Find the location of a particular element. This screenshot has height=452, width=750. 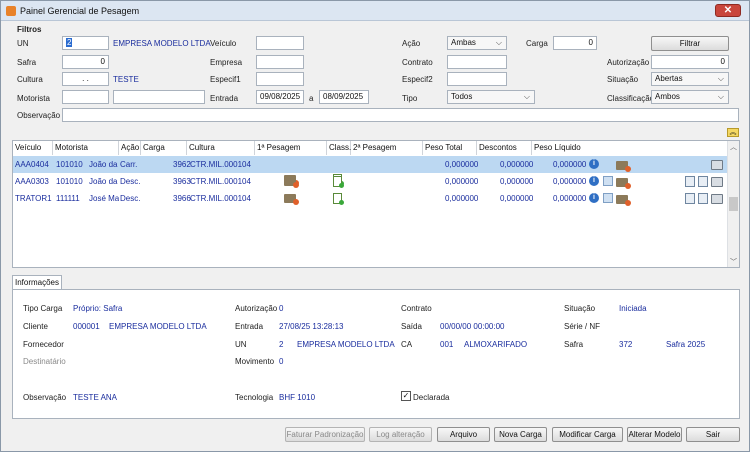

scroll-down-icon: ﹀ is located at coordinates (733, 262).